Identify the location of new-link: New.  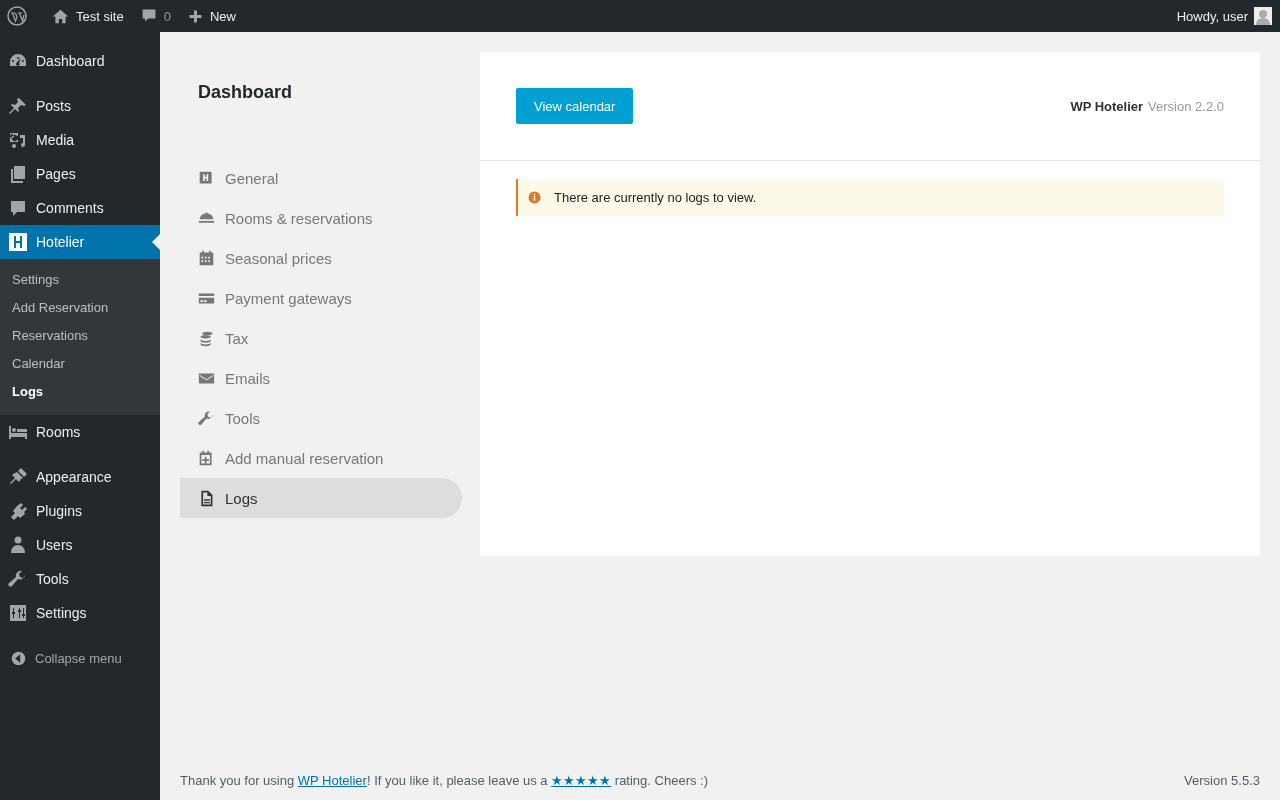
(222, 16).